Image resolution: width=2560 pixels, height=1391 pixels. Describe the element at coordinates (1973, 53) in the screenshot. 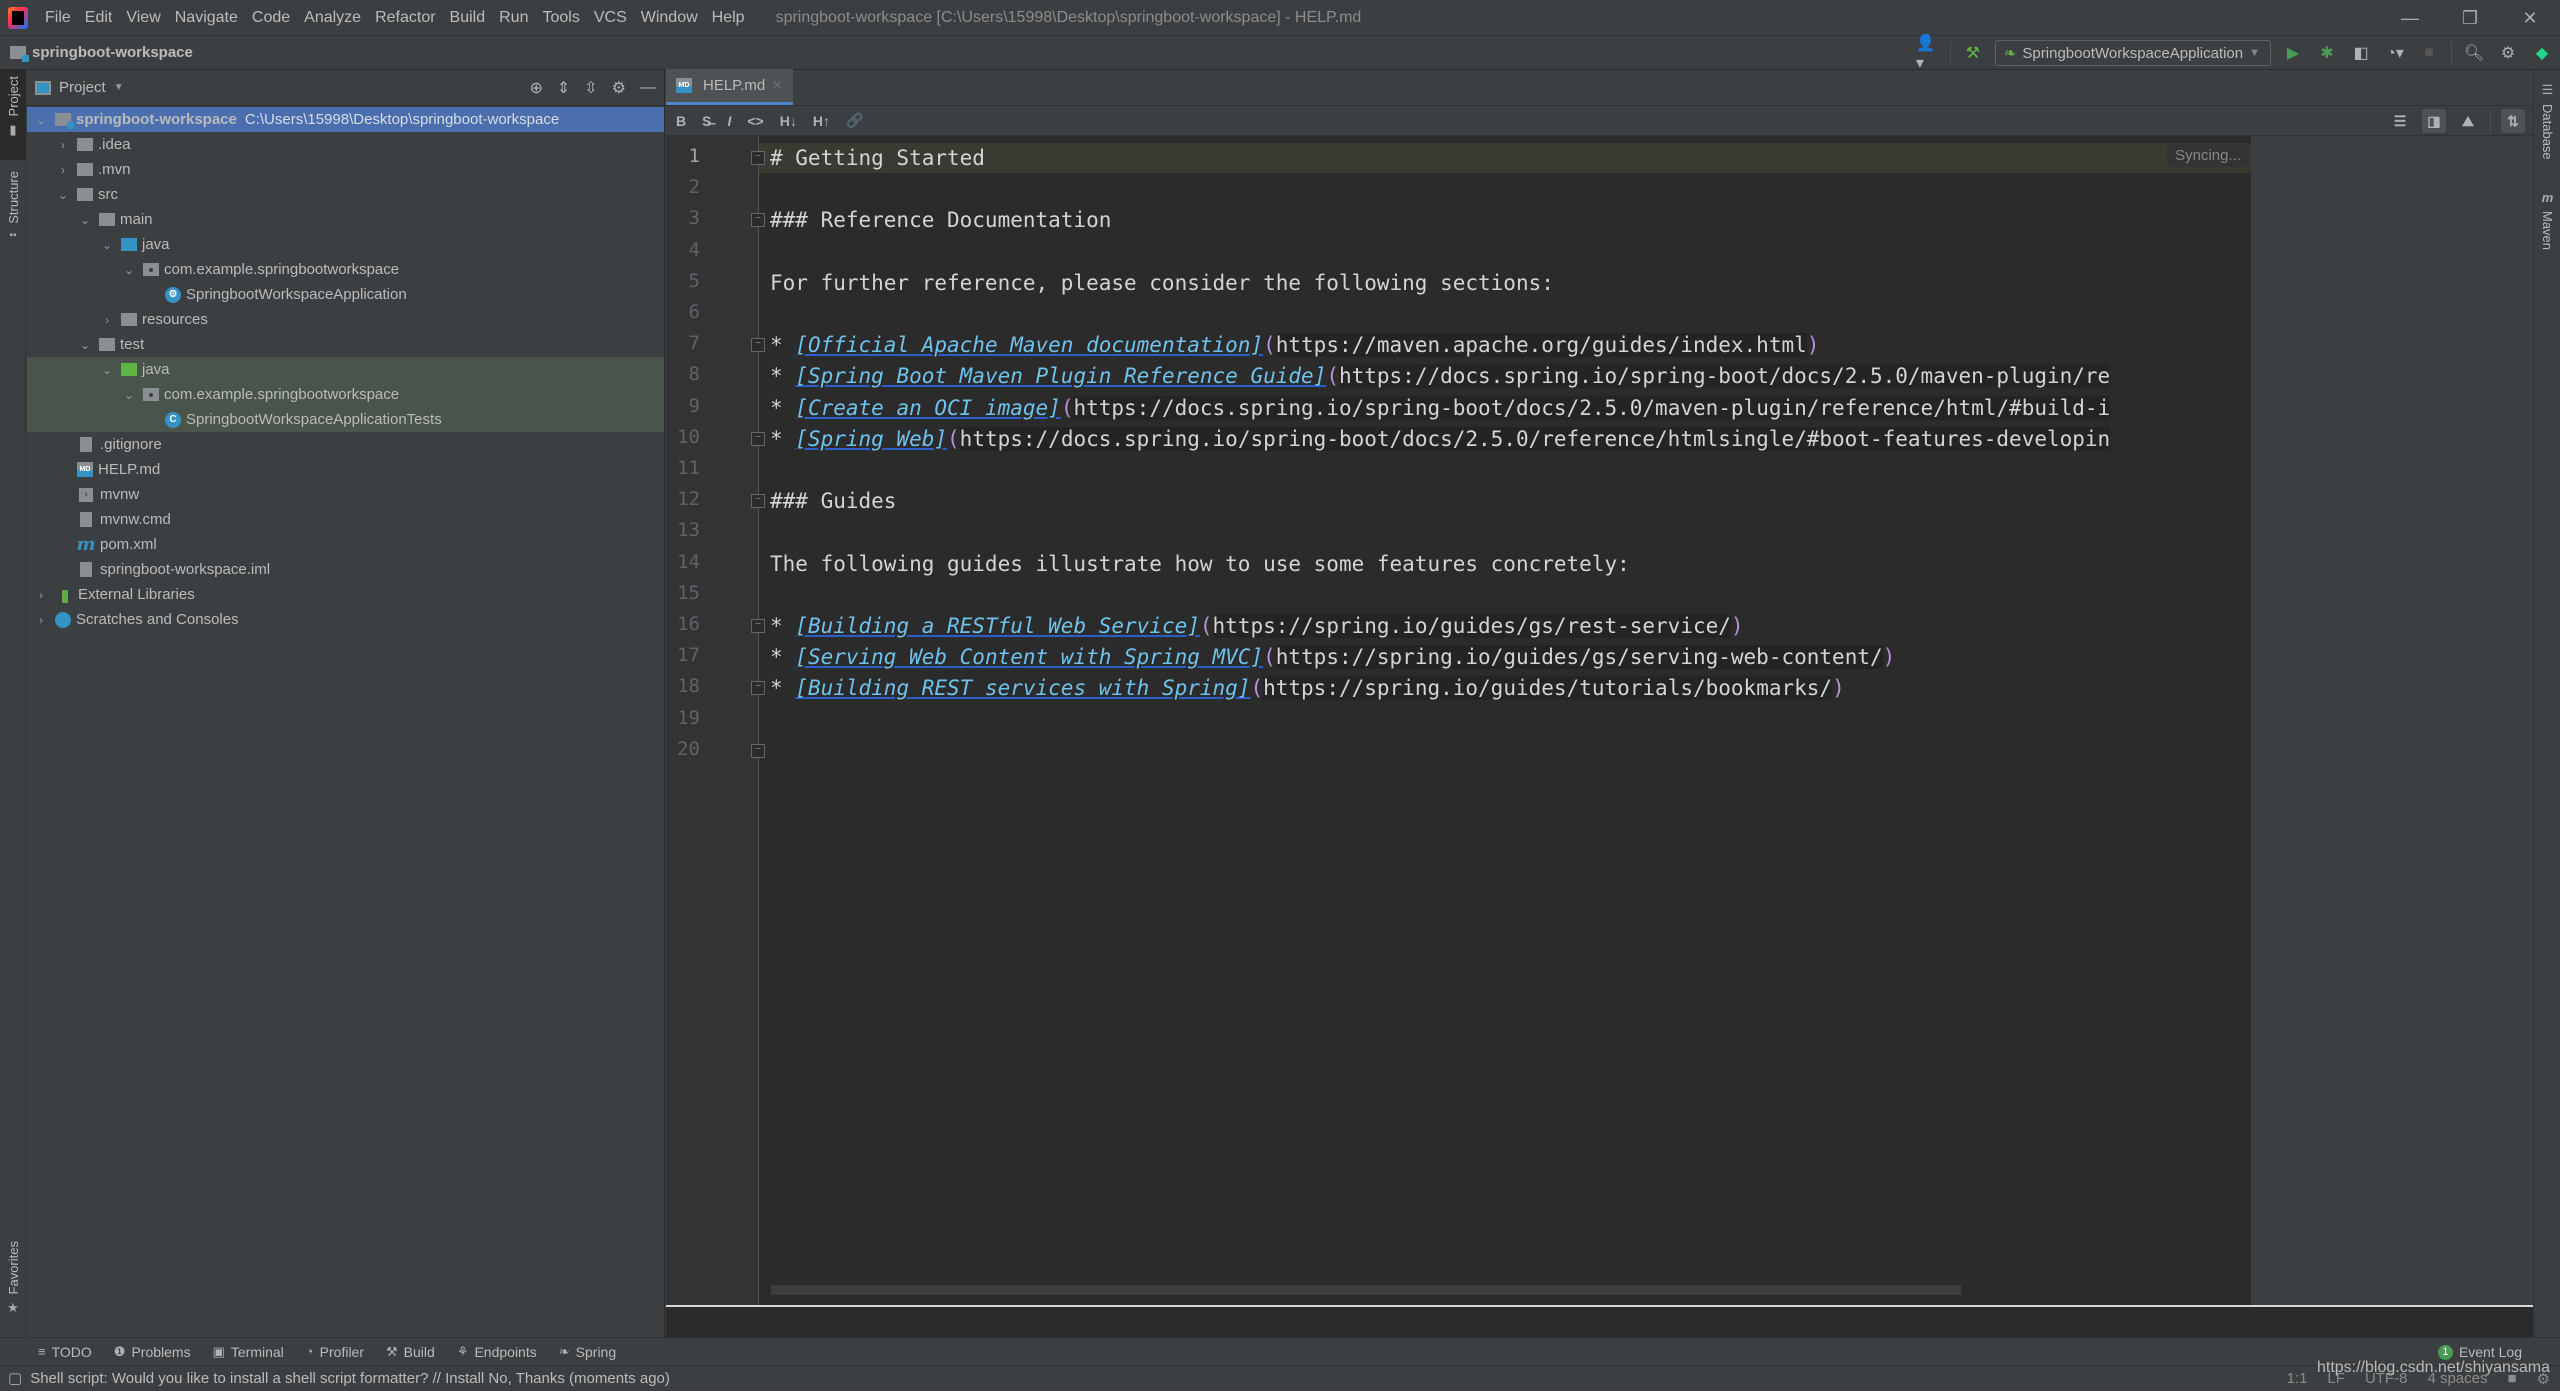

I see `hammer-icon: ⚒` at that location.